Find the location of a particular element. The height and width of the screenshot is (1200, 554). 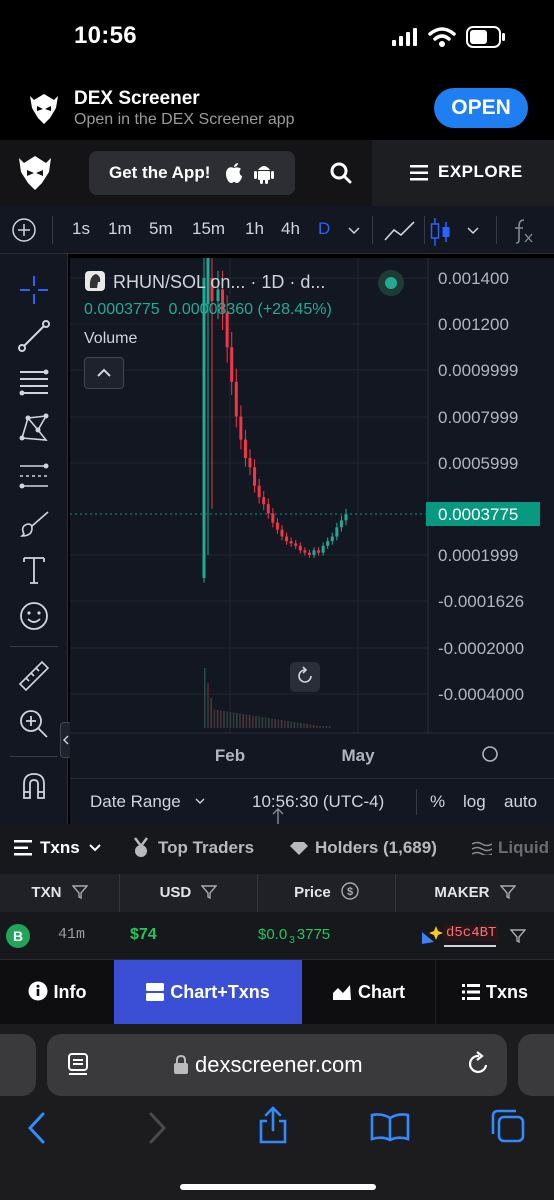

reader-mode-icon is located at coordinates (79, 1065).